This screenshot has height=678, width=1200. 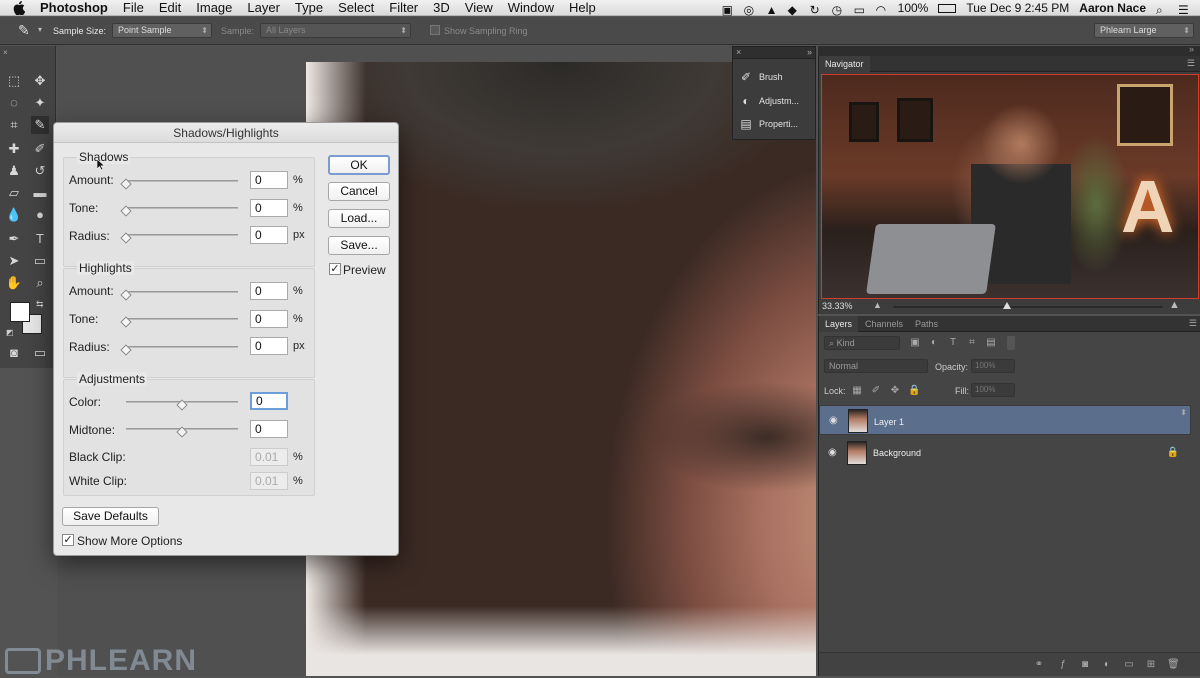 What do you see at coordinates (269, 208) in the screenshot?
I see `shadows-tone-input: 0` at bounding box center [269, 208].